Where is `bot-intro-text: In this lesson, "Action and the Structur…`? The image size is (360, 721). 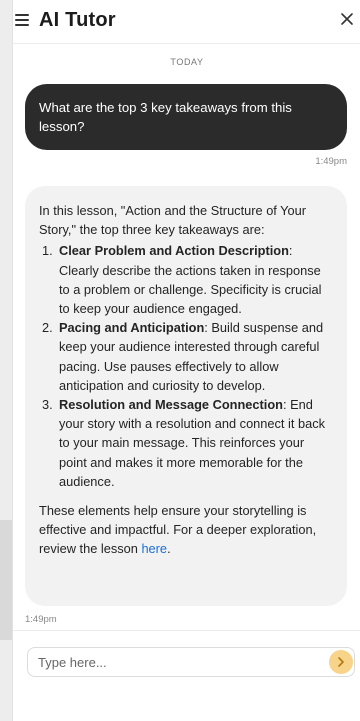 bot-intro-text: In this lesson, "Action and the Structur… is located at coordinates (173, 220).